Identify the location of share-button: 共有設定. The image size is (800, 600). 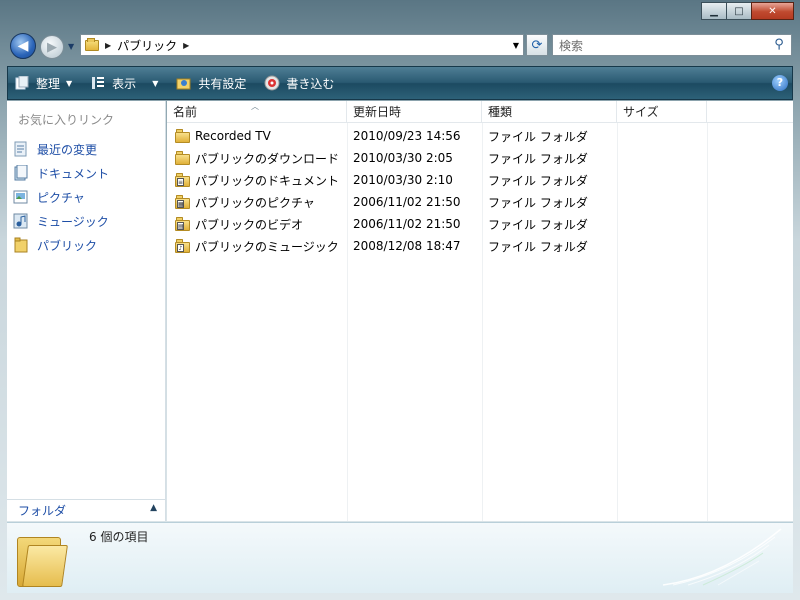
(211, 83).